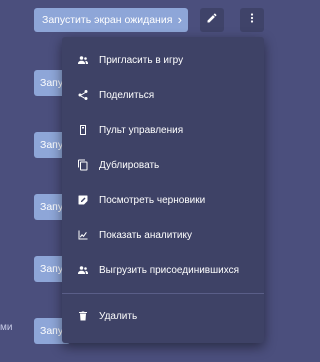 The height and width of the screenshot is (362, 320). Describe the element at coordinates (146, 235) in the screenshot. I see `menu-item-label: Показать аналитику` at that location.